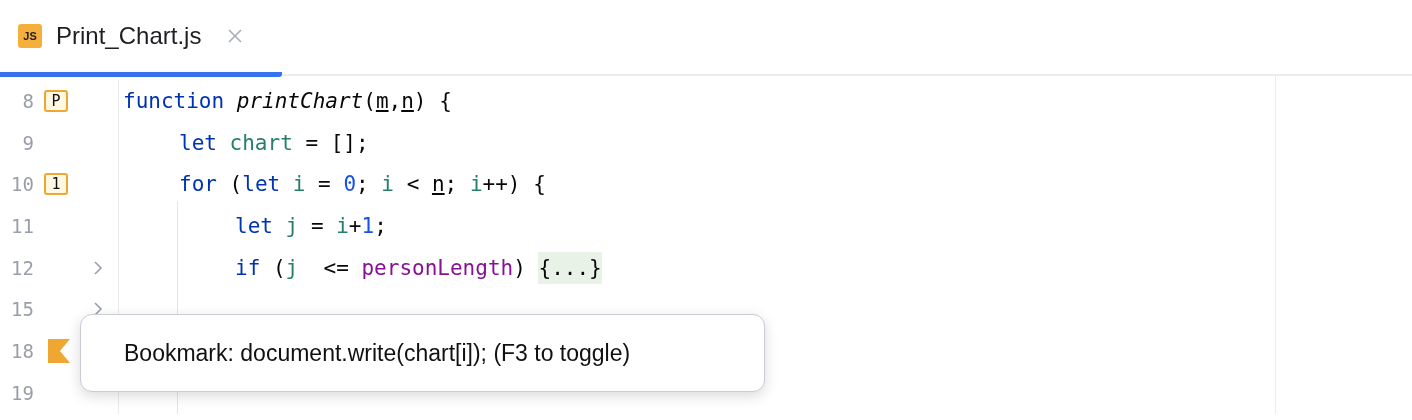  Describe the element at coordinates (129, 36) in the screenshot. I see `tab-label: Print_Chart.js` at that location.